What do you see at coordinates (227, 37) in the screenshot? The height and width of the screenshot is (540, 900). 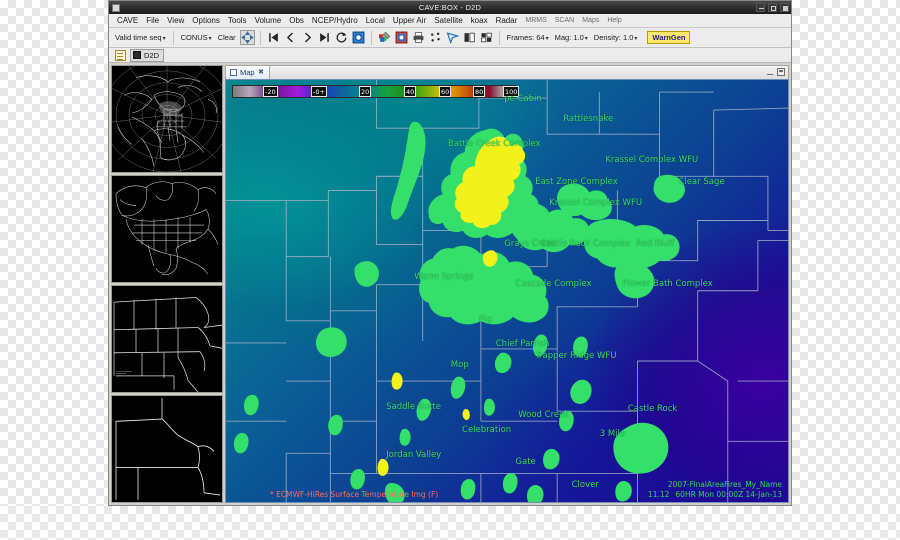 I see `clear-button: Clear` at bounding box center [227, 37].